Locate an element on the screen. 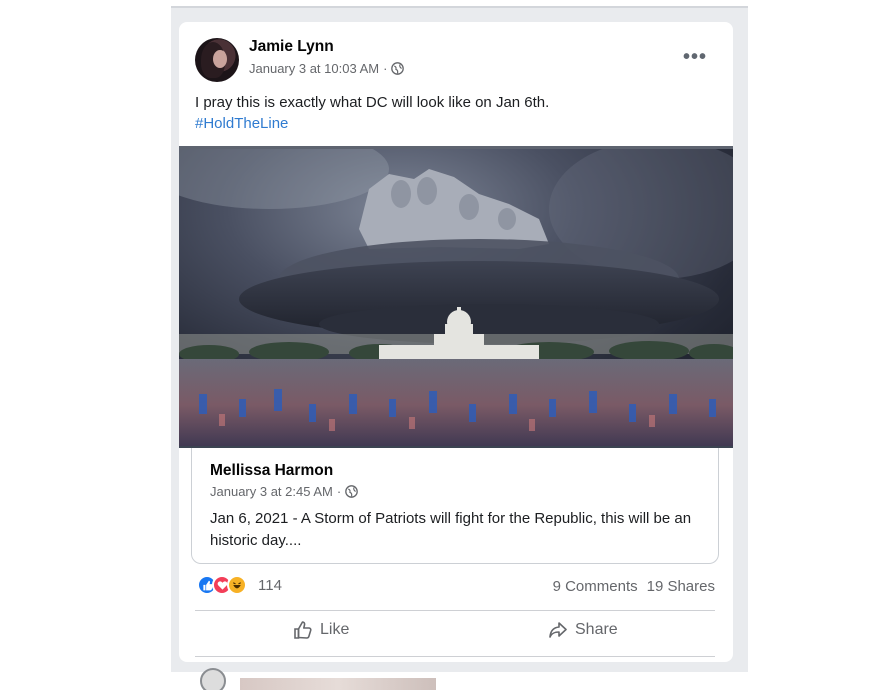 The width and height of the screenshot is (873, 690). shared-meta: January 3 at 2:45 AM · is located at coordinates (284, 491).